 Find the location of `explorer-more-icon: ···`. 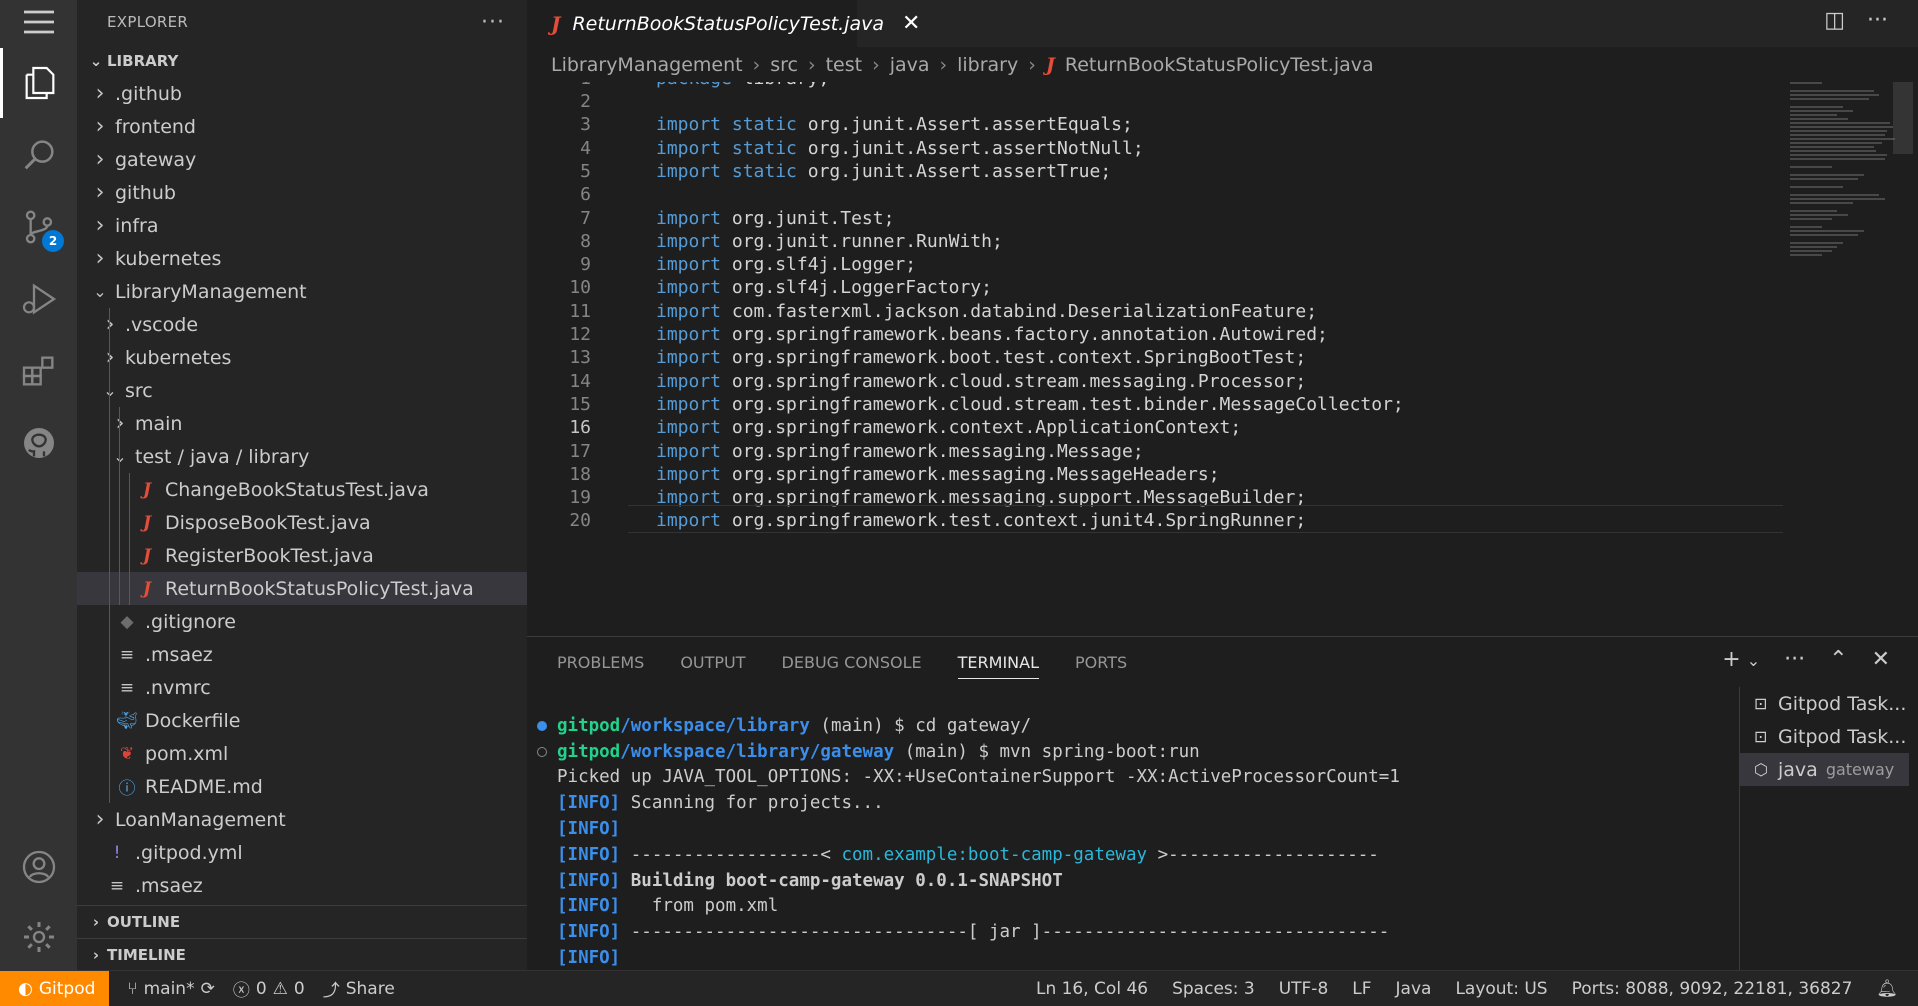

explorer-more-icon: ··· is located at coordinates (493, 22).